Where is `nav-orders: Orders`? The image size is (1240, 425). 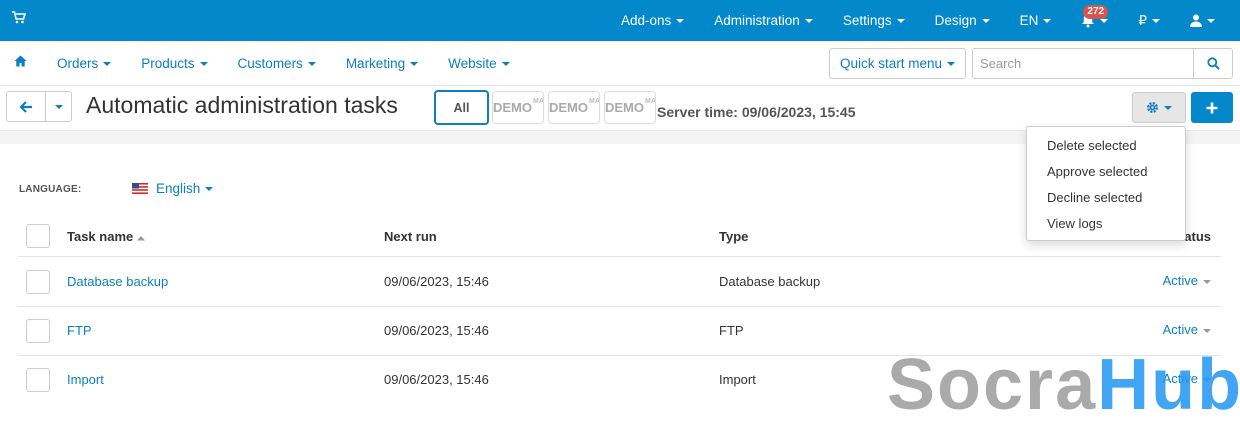 nav-orders: Orders is located at coordinates (84, 63).